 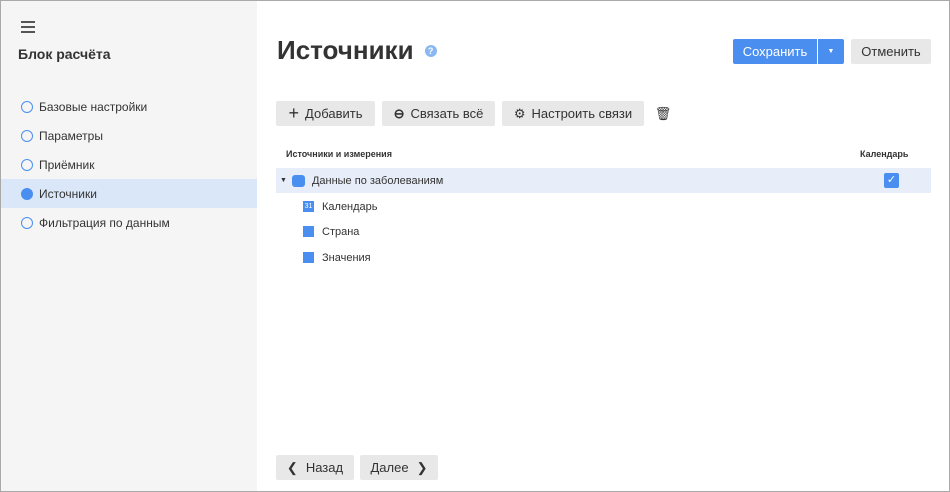 I want to click on sidebar-item-label: Источники, so click(x=68, y=193).